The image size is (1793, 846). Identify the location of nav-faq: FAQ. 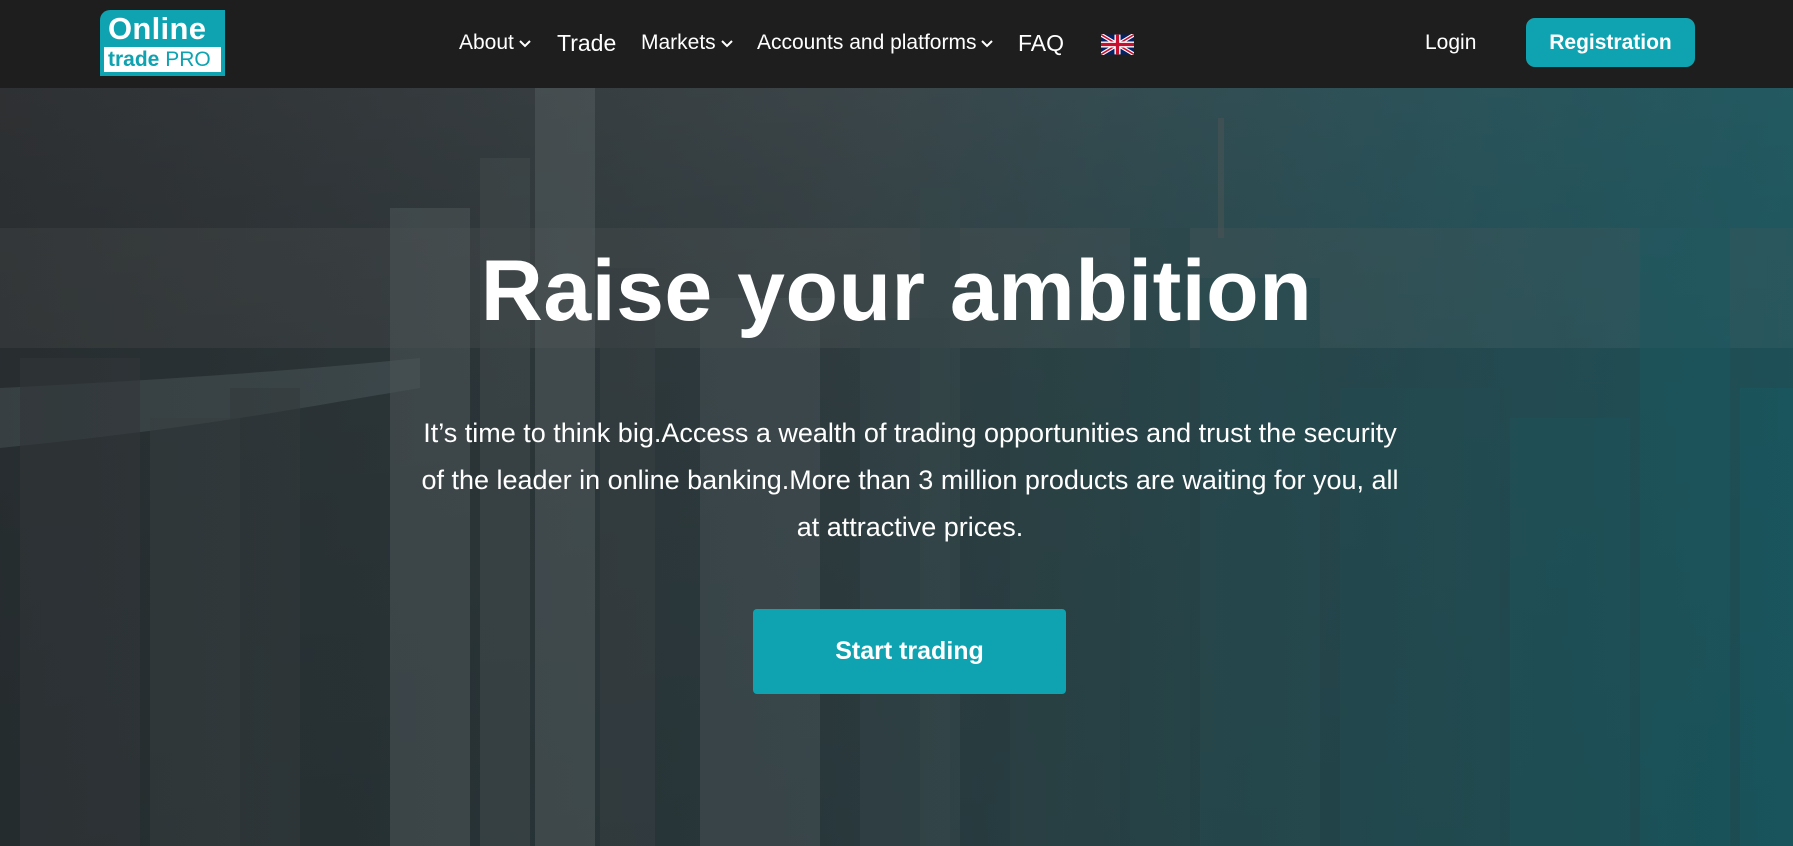
(1041, 43).